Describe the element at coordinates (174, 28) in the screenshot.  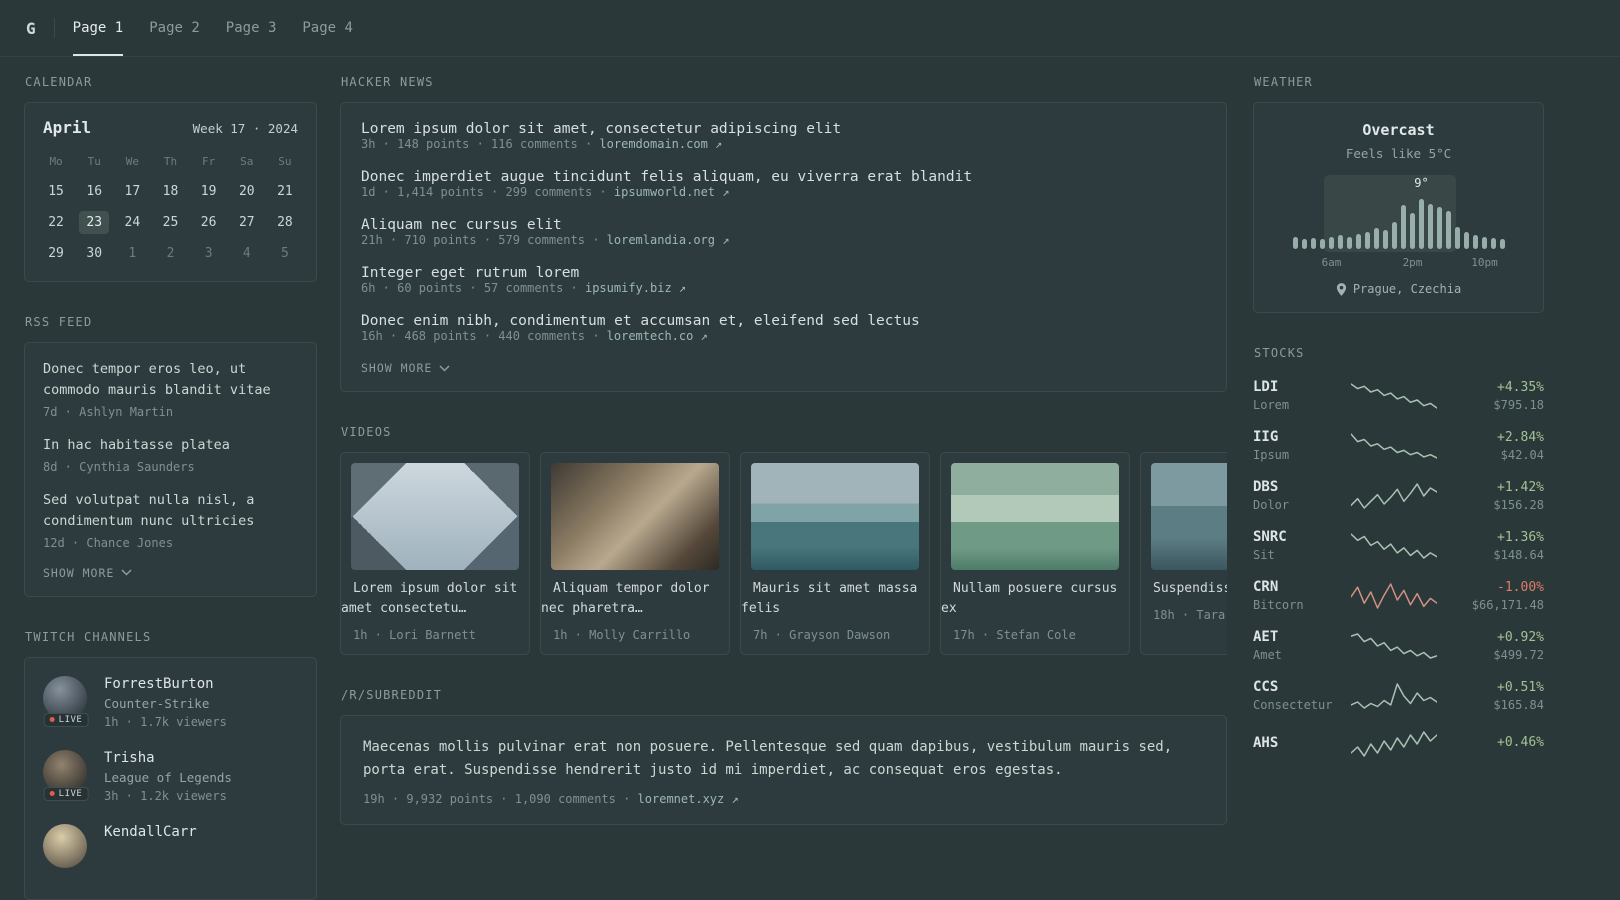
I see `tab-page-2: Page 2` at that location.